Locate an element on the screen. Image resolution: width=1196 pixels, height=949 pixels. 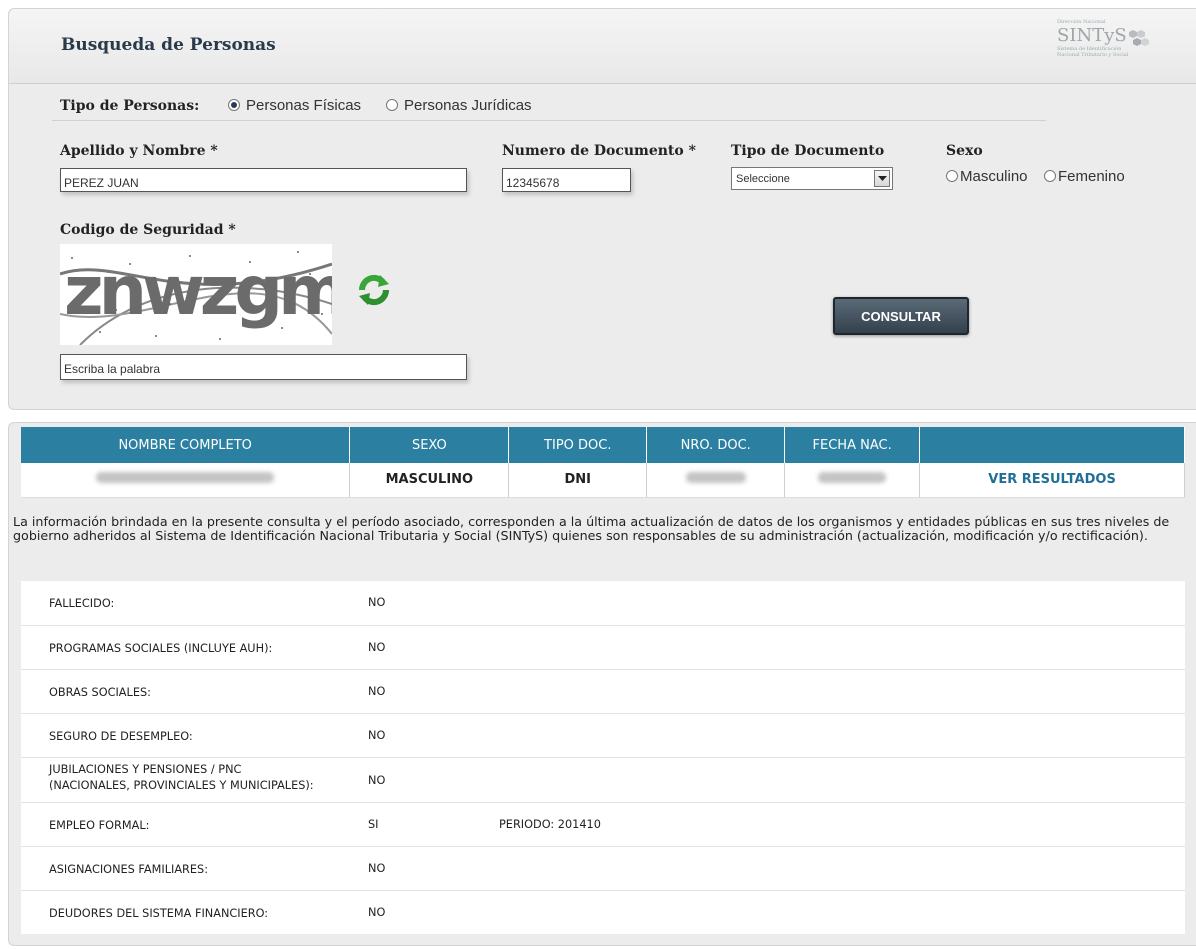
dropdown-button is located at coordinates (882, 178).